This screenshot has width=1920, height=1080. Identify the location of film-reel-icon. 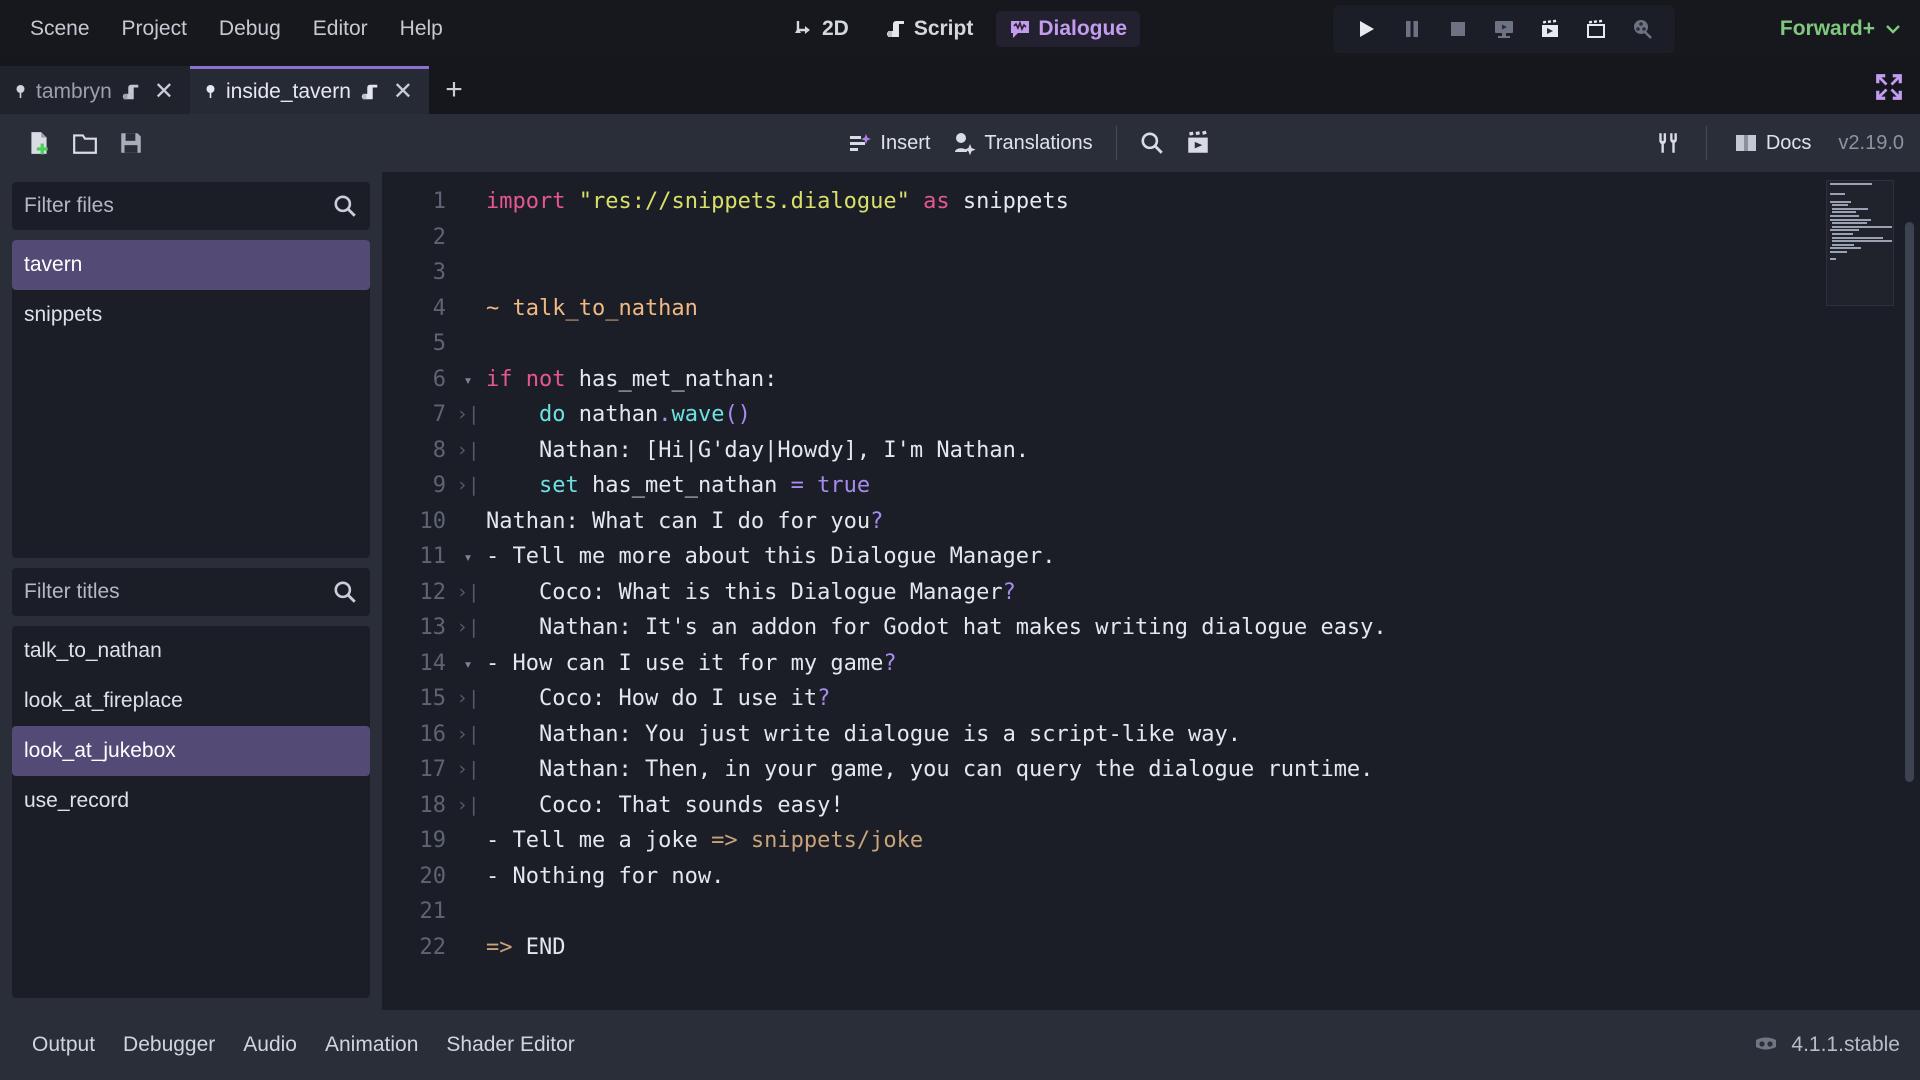
(1642, 29).